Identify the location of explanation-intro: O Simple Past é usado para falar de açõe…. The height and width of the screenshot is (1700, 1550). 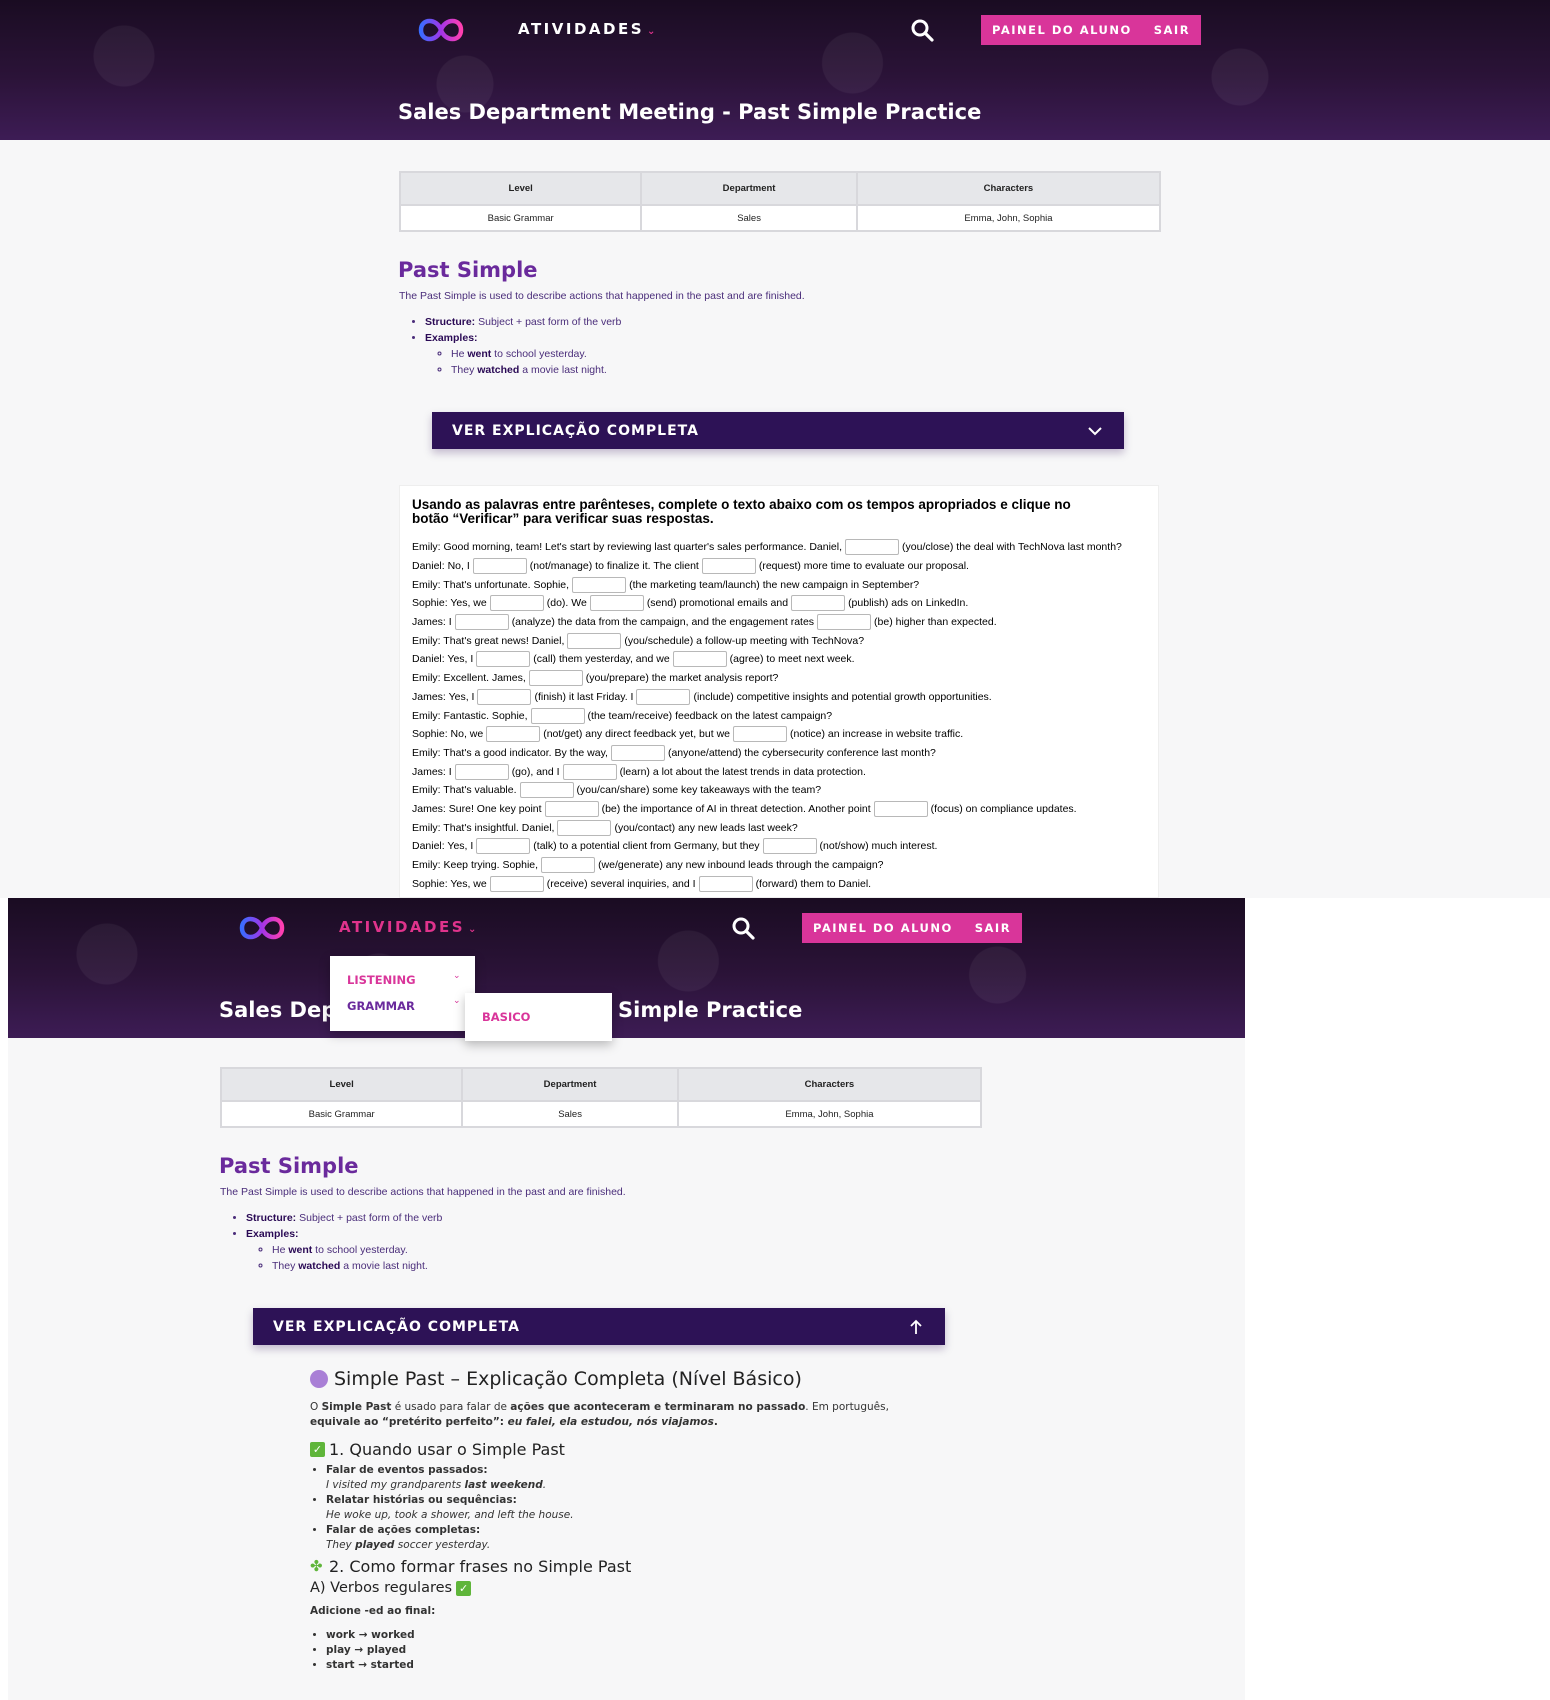
(610, 1415).